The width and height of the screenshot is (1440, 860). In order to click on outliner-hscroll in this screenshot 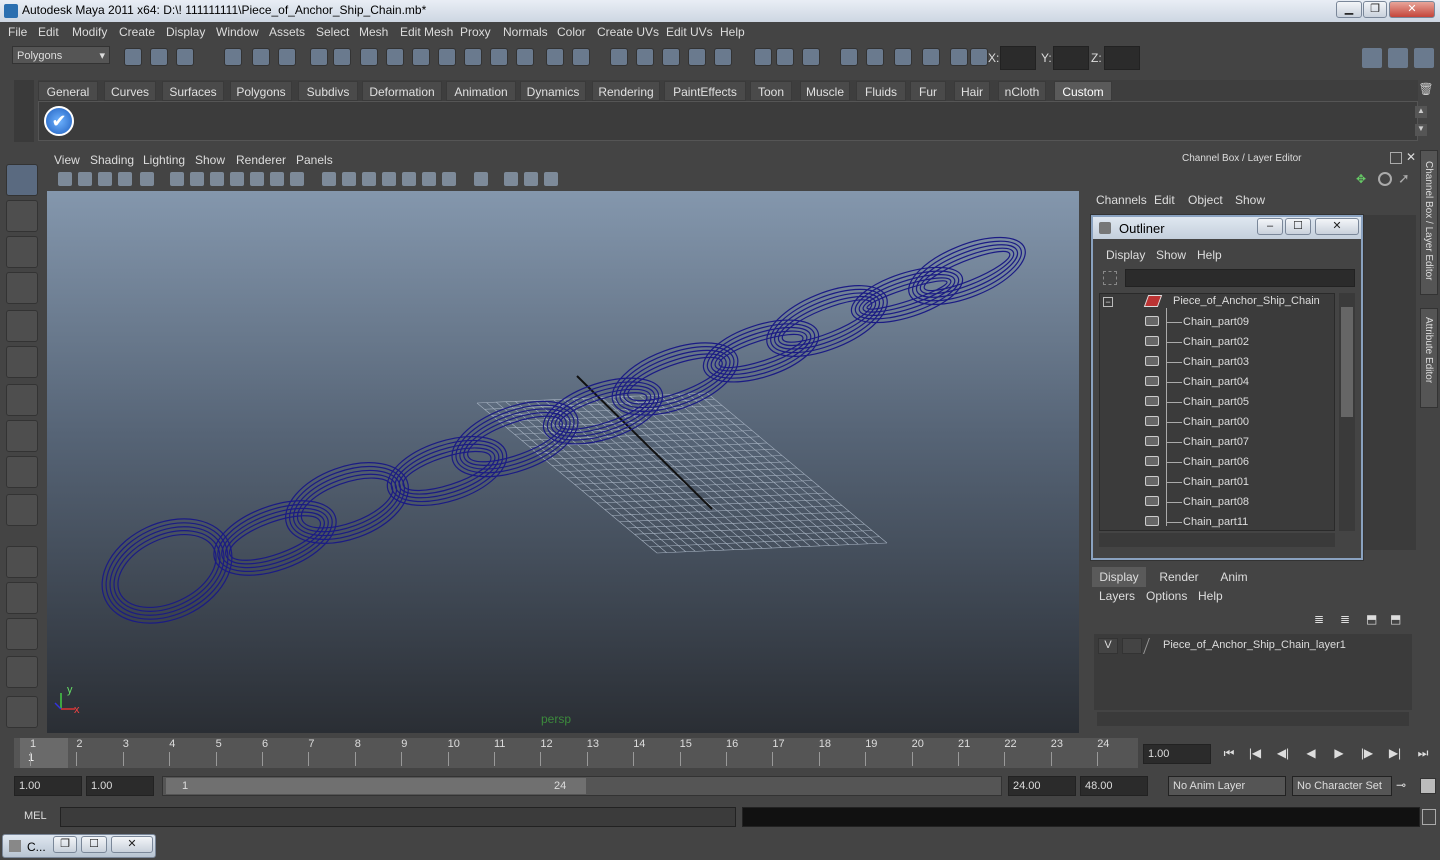, I will do `click(1217, 540)`.